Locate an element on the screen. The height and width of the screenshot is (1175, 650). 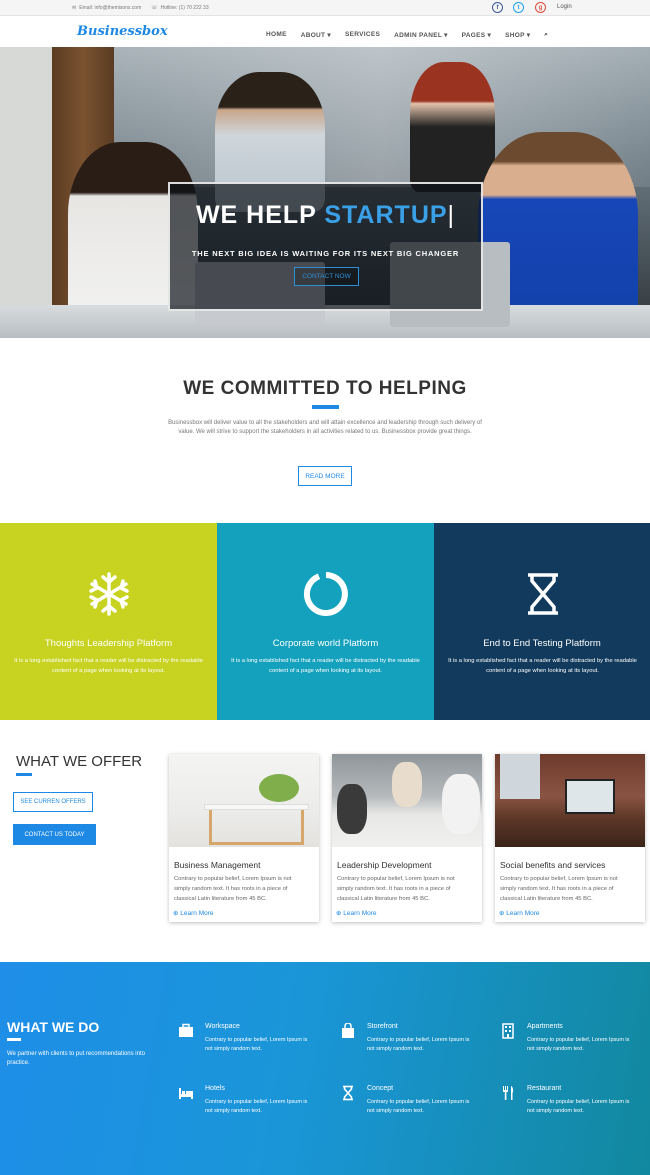
service-title: Workspace is located at coordinates (222, 1026).